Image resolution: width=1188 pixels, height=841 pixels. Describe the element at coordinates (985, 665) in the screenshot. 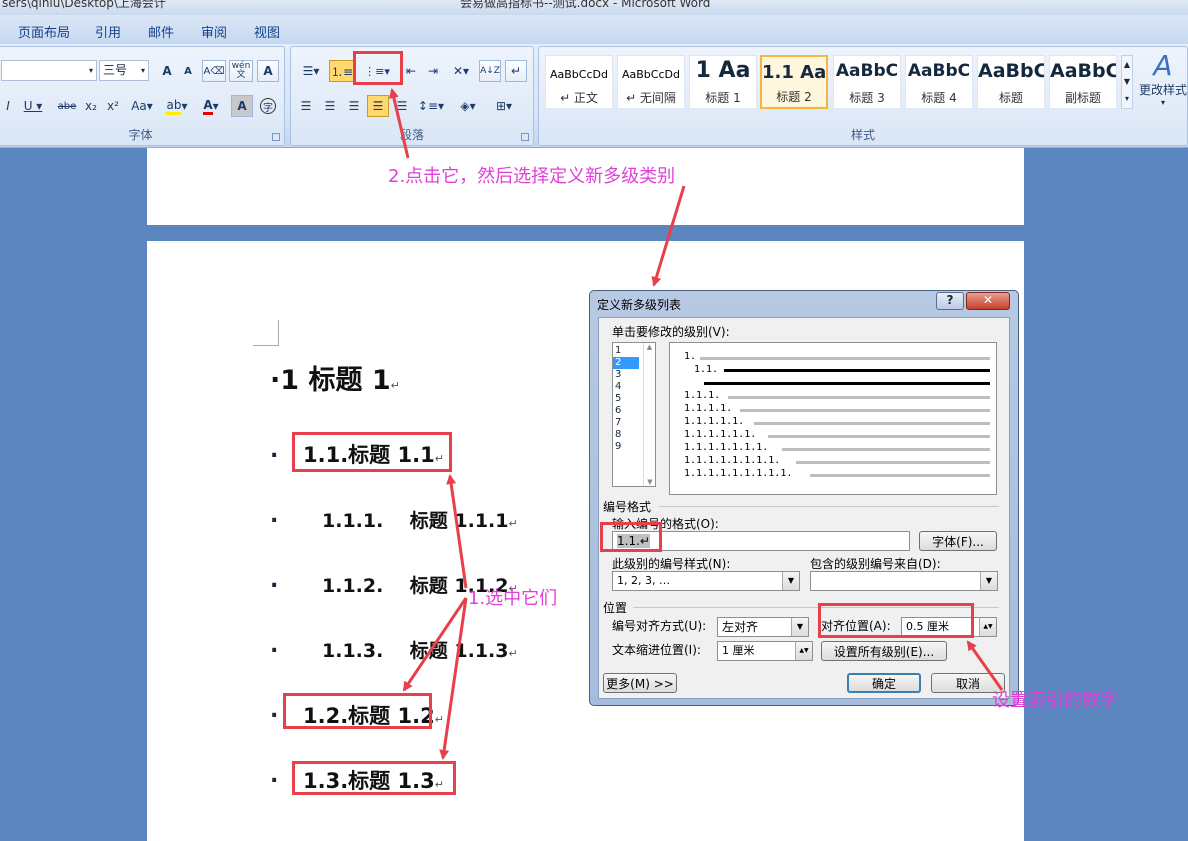

I see `arrow-to-aligned-at` at that location.